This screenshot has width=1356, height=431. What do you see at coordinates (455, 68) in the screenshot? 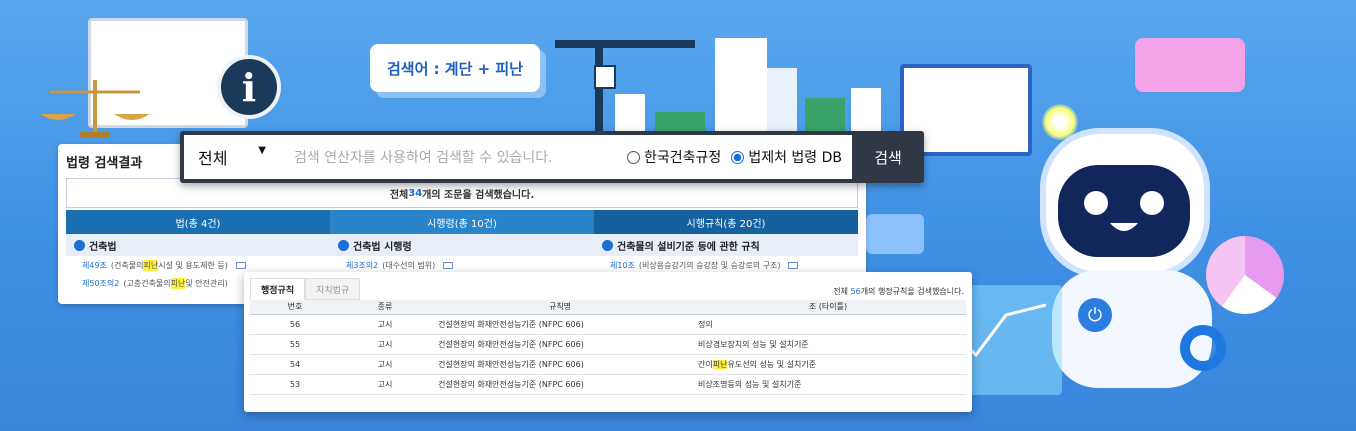
I see `keyword-bubble: 검색어 : 계단 + 피난` at bounding box center [455, 68].